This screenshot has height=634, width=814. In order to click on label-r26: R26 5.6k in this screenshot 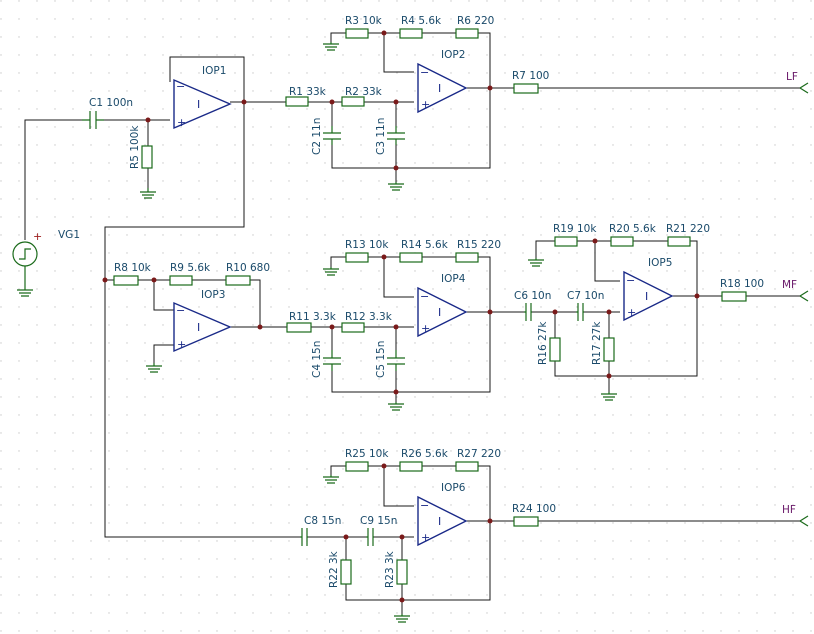, I will do `click(425, 454)`.